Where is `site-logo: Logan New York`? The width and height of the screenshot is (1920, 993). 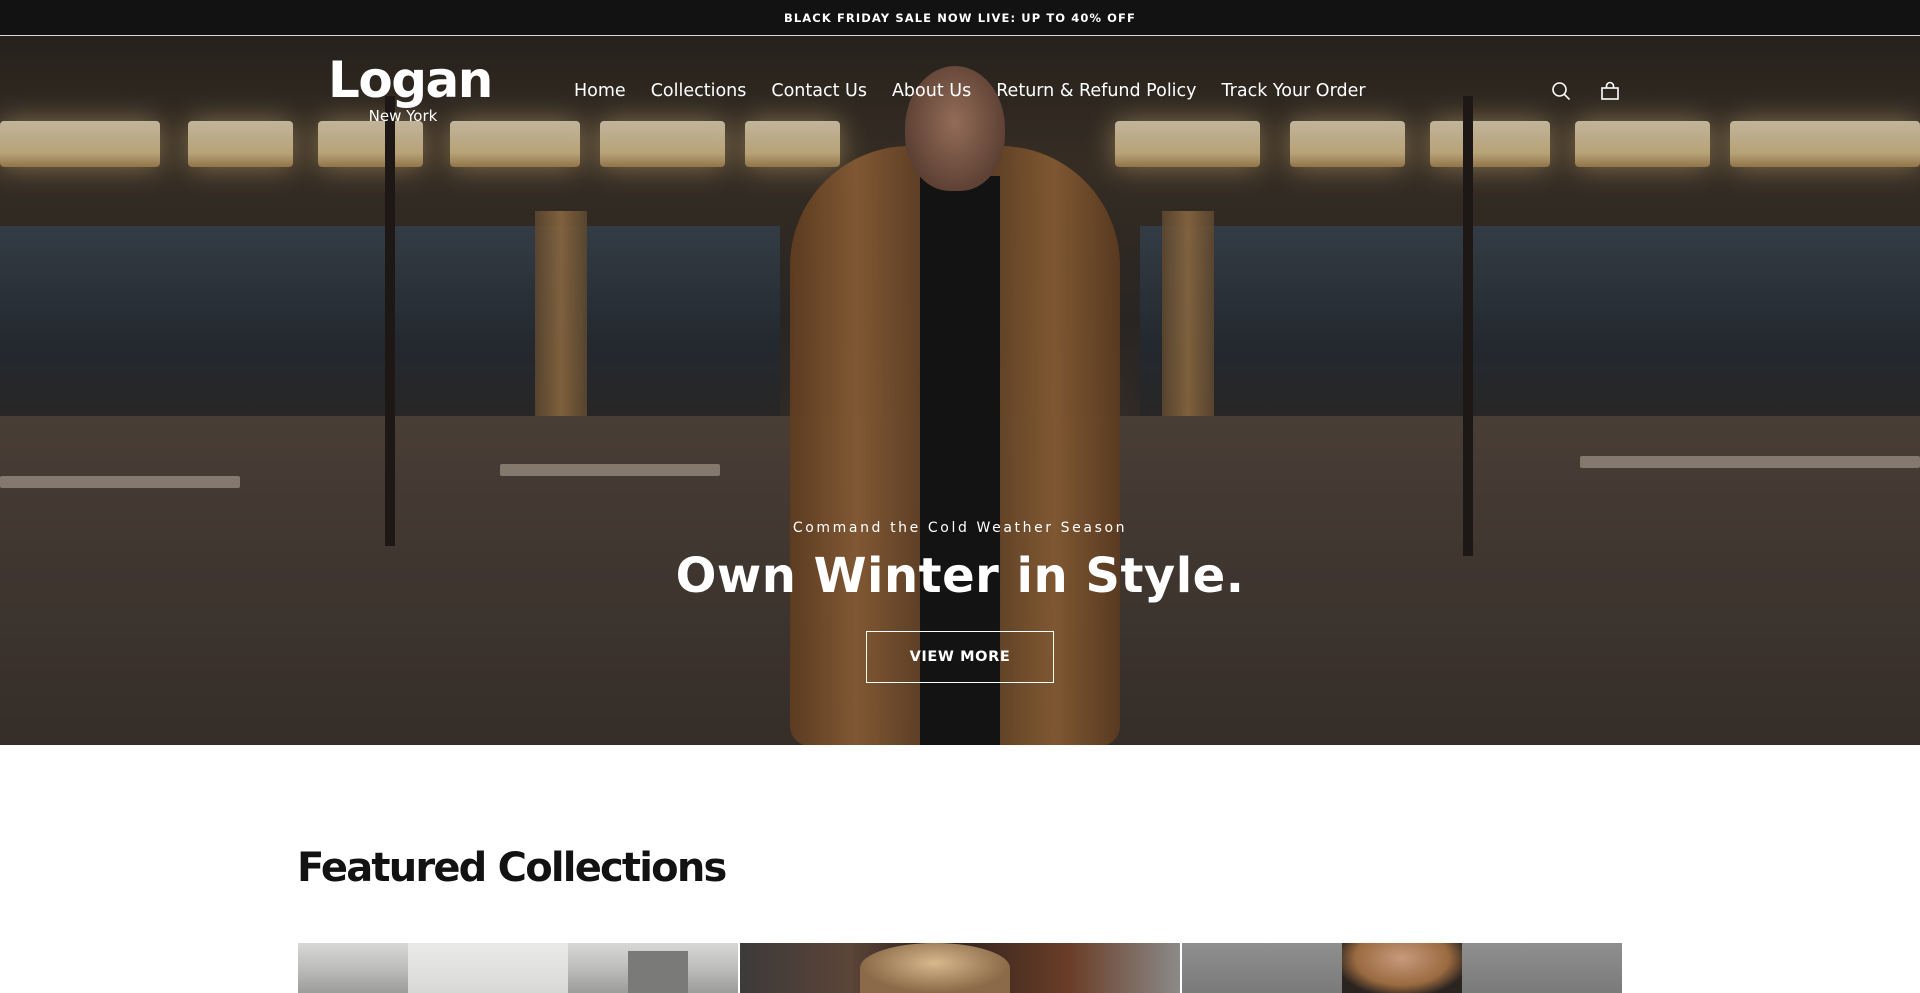 site-logo: Logan New York is located at coordinates (410, 90).